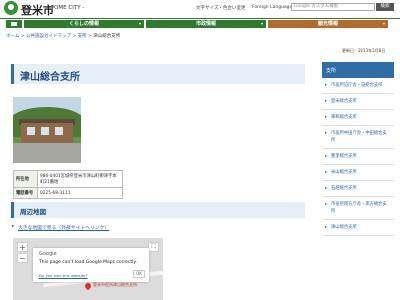 Image resolution: width=400 pixels, height=300 pixels. Describe the element at coordinates (48, 36) in the screenshot. I see `breadcrumb-guidemap: 公共施設ガイドマップ` at that location.